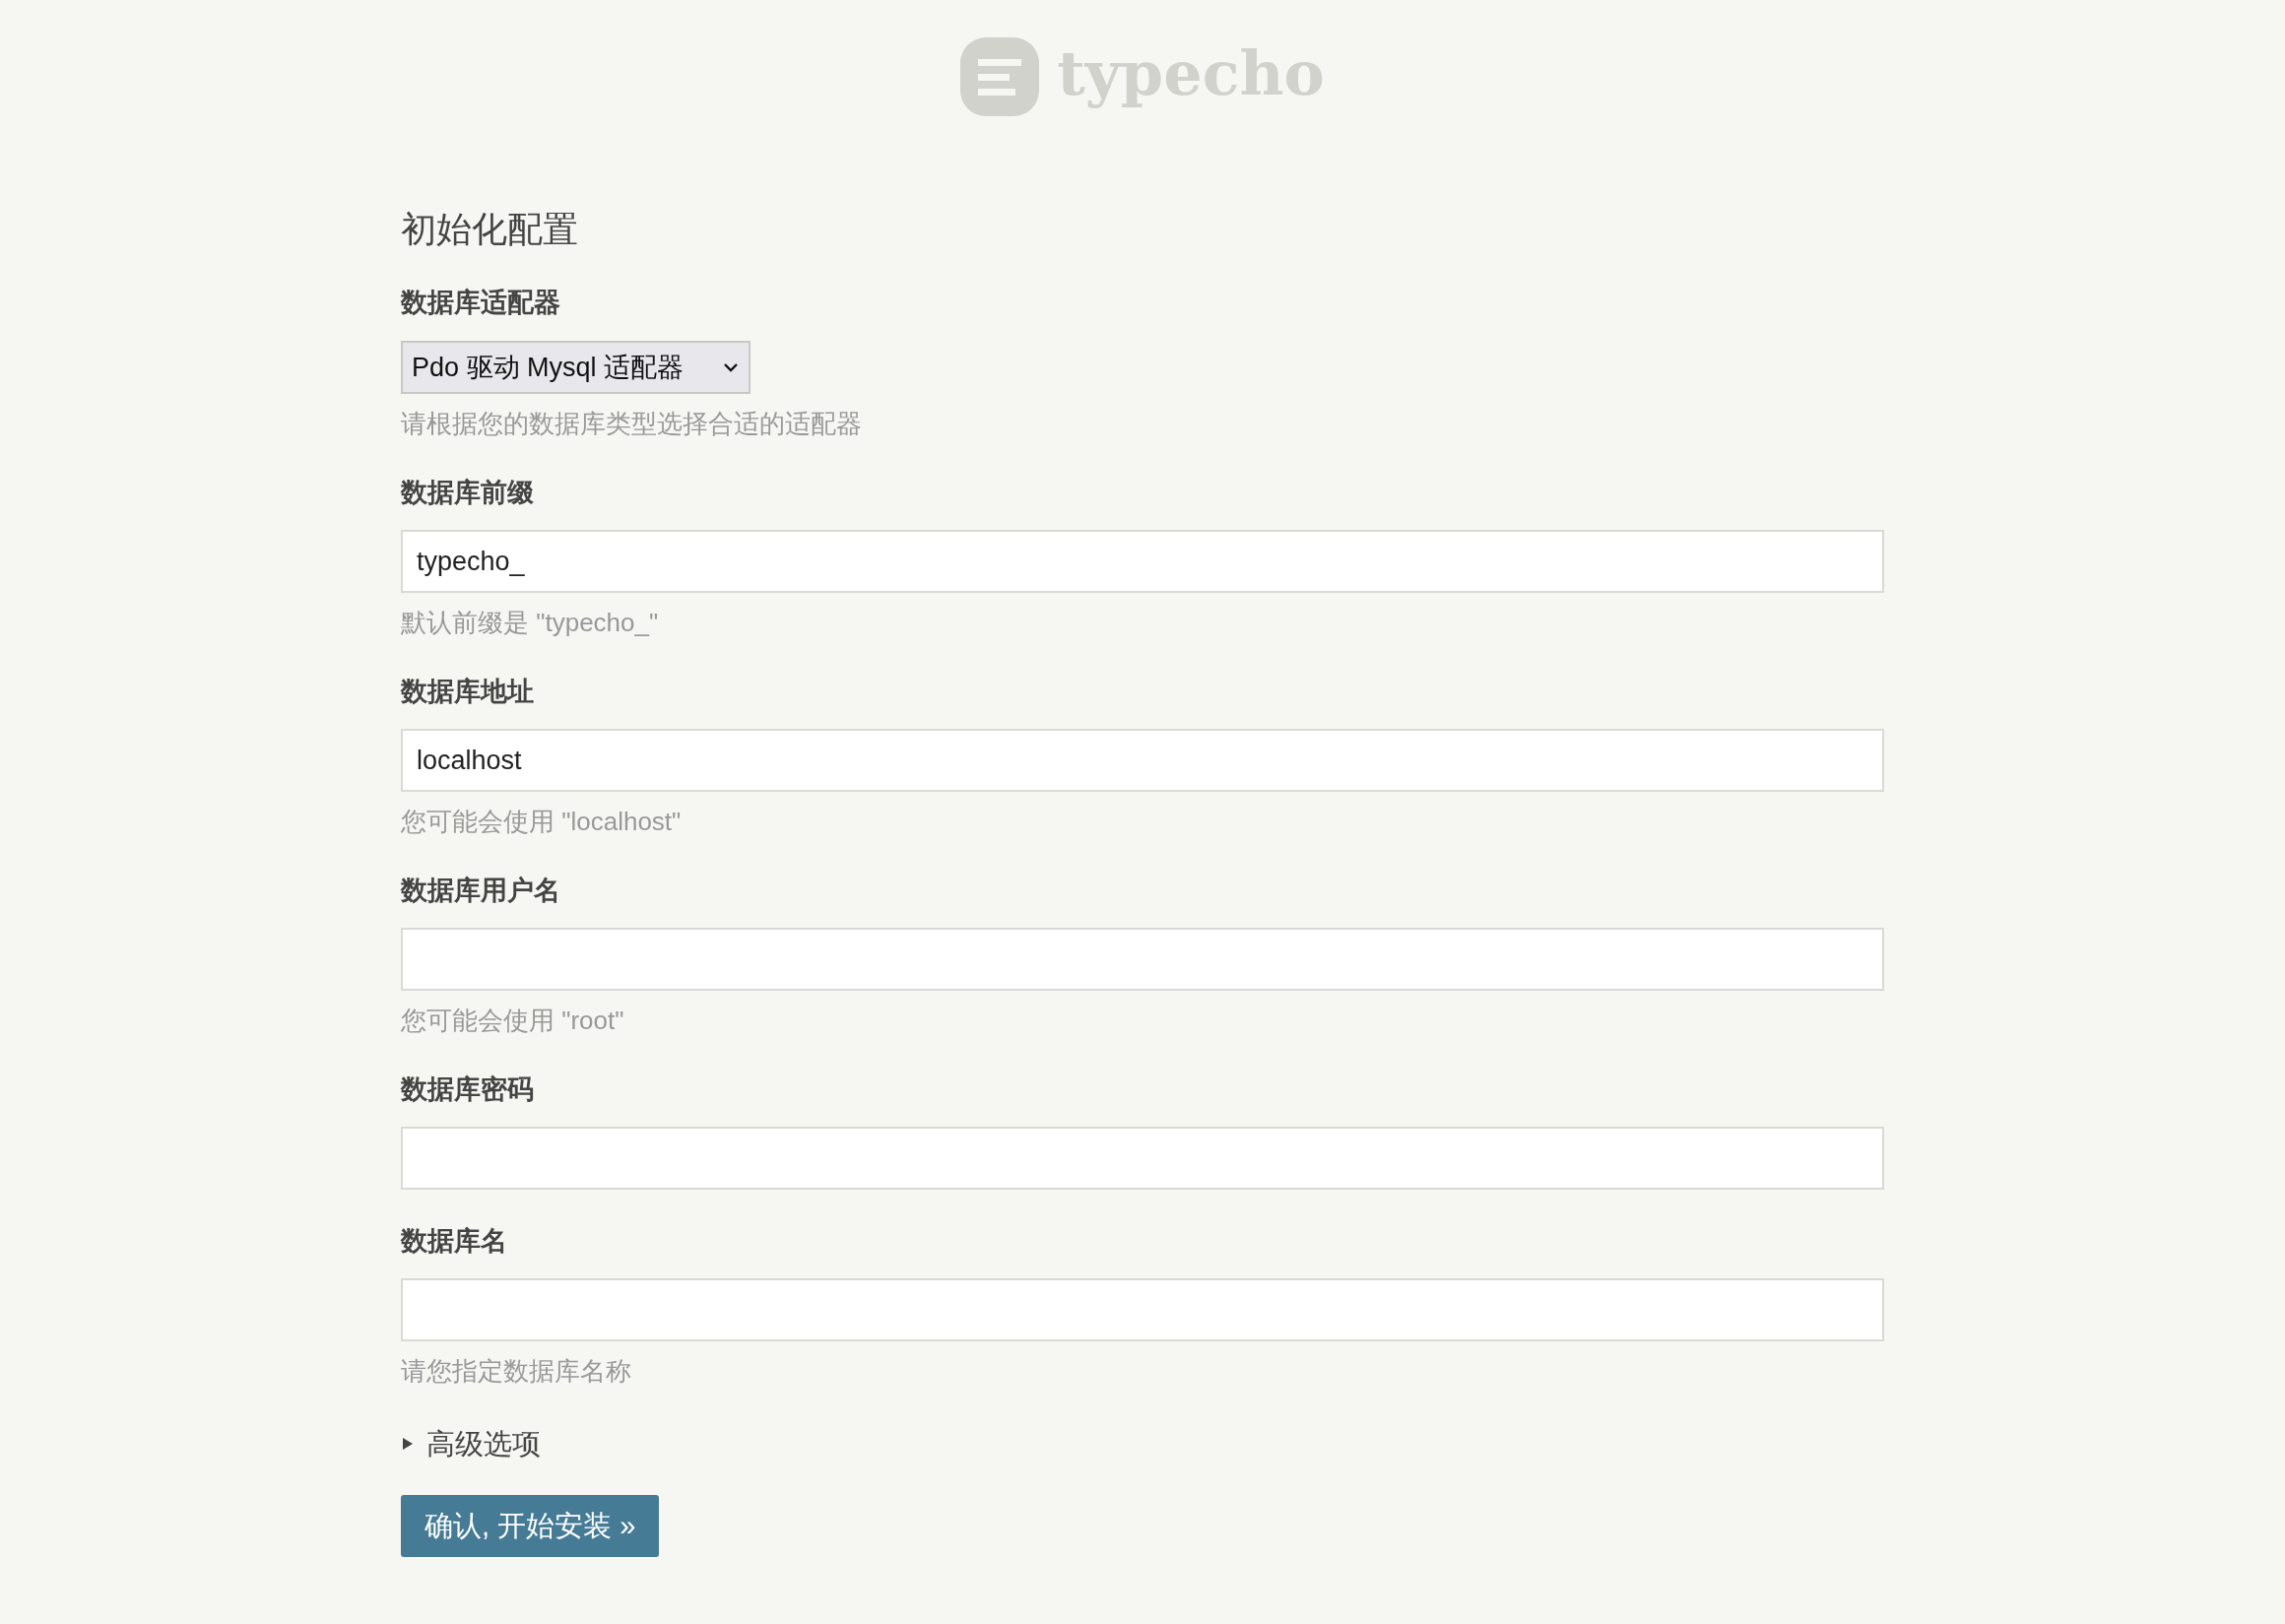 Image resolution: width=2285 pixels, height=1624 pixels. I want to click on advanced-options-label: 高级选项, so click(483, 1445).